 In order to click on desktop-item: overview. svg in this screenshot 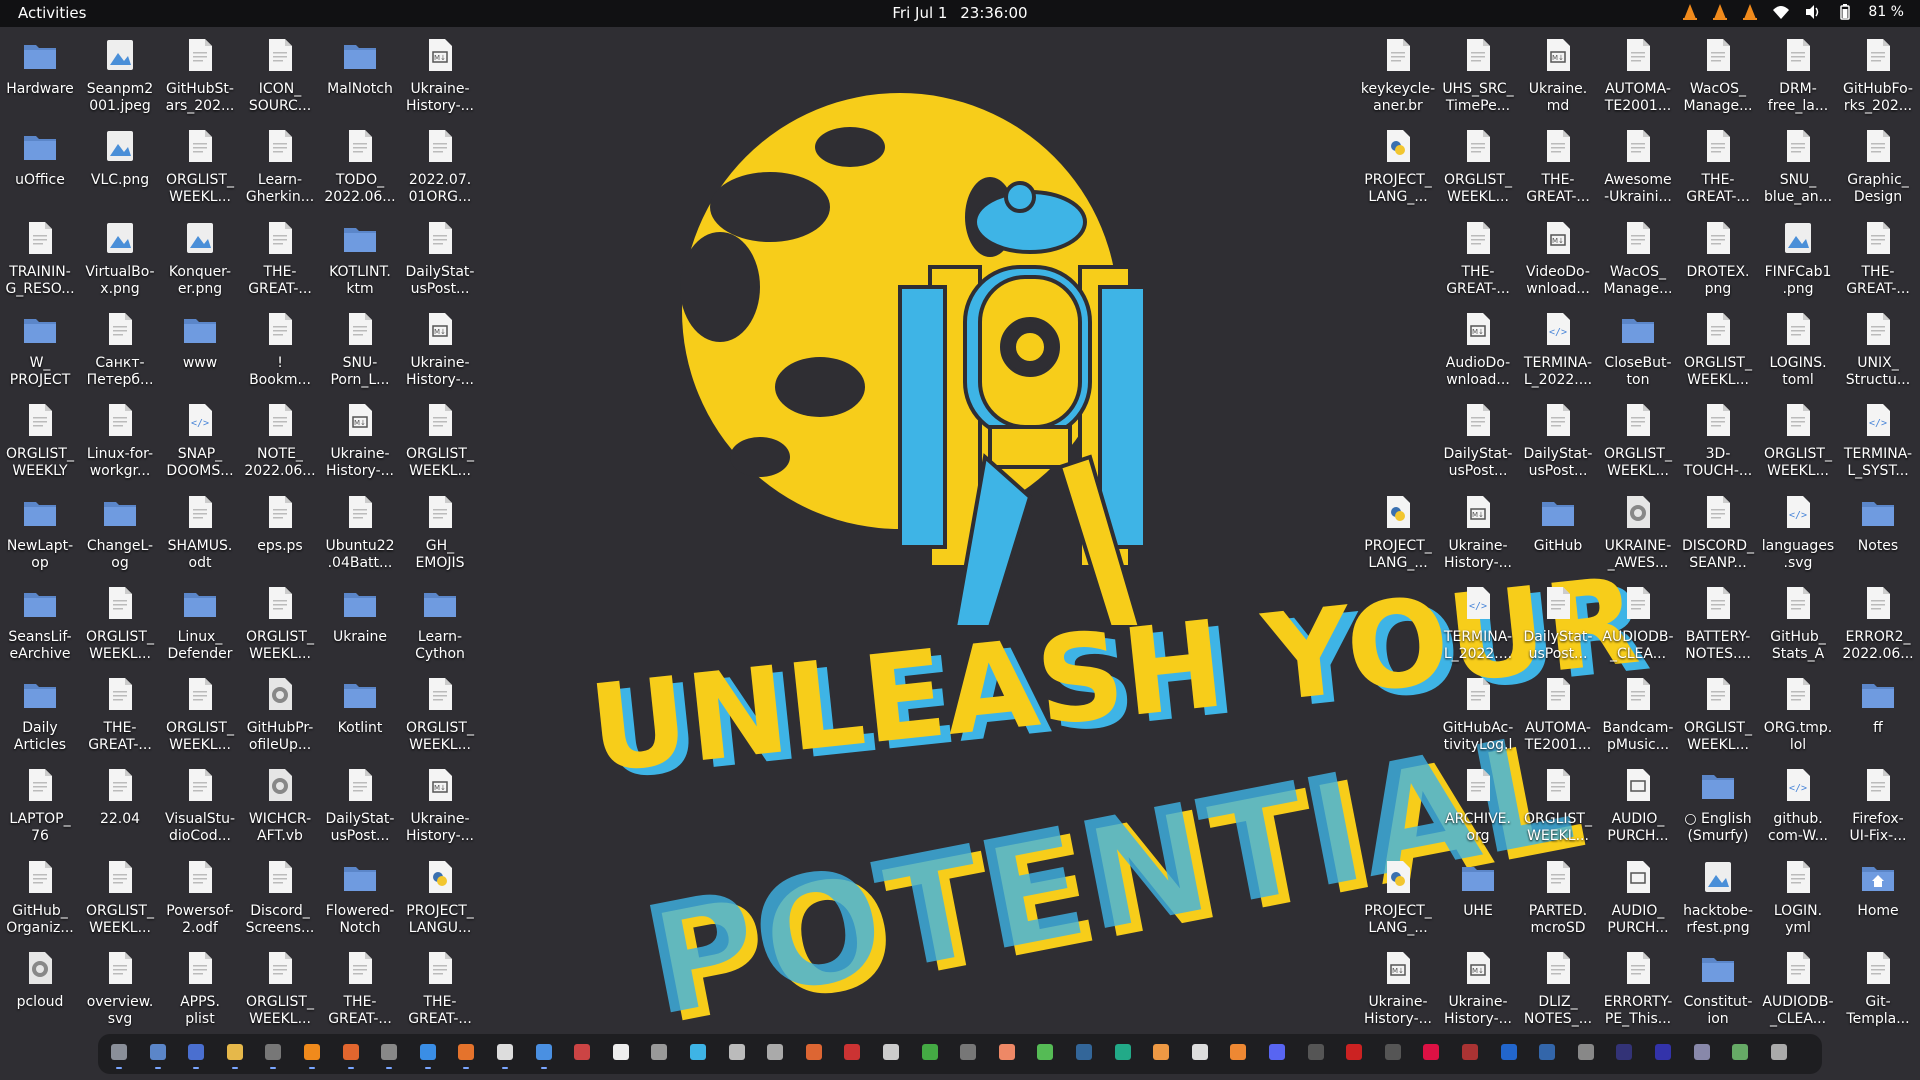, I will do `click(120, 984)`.